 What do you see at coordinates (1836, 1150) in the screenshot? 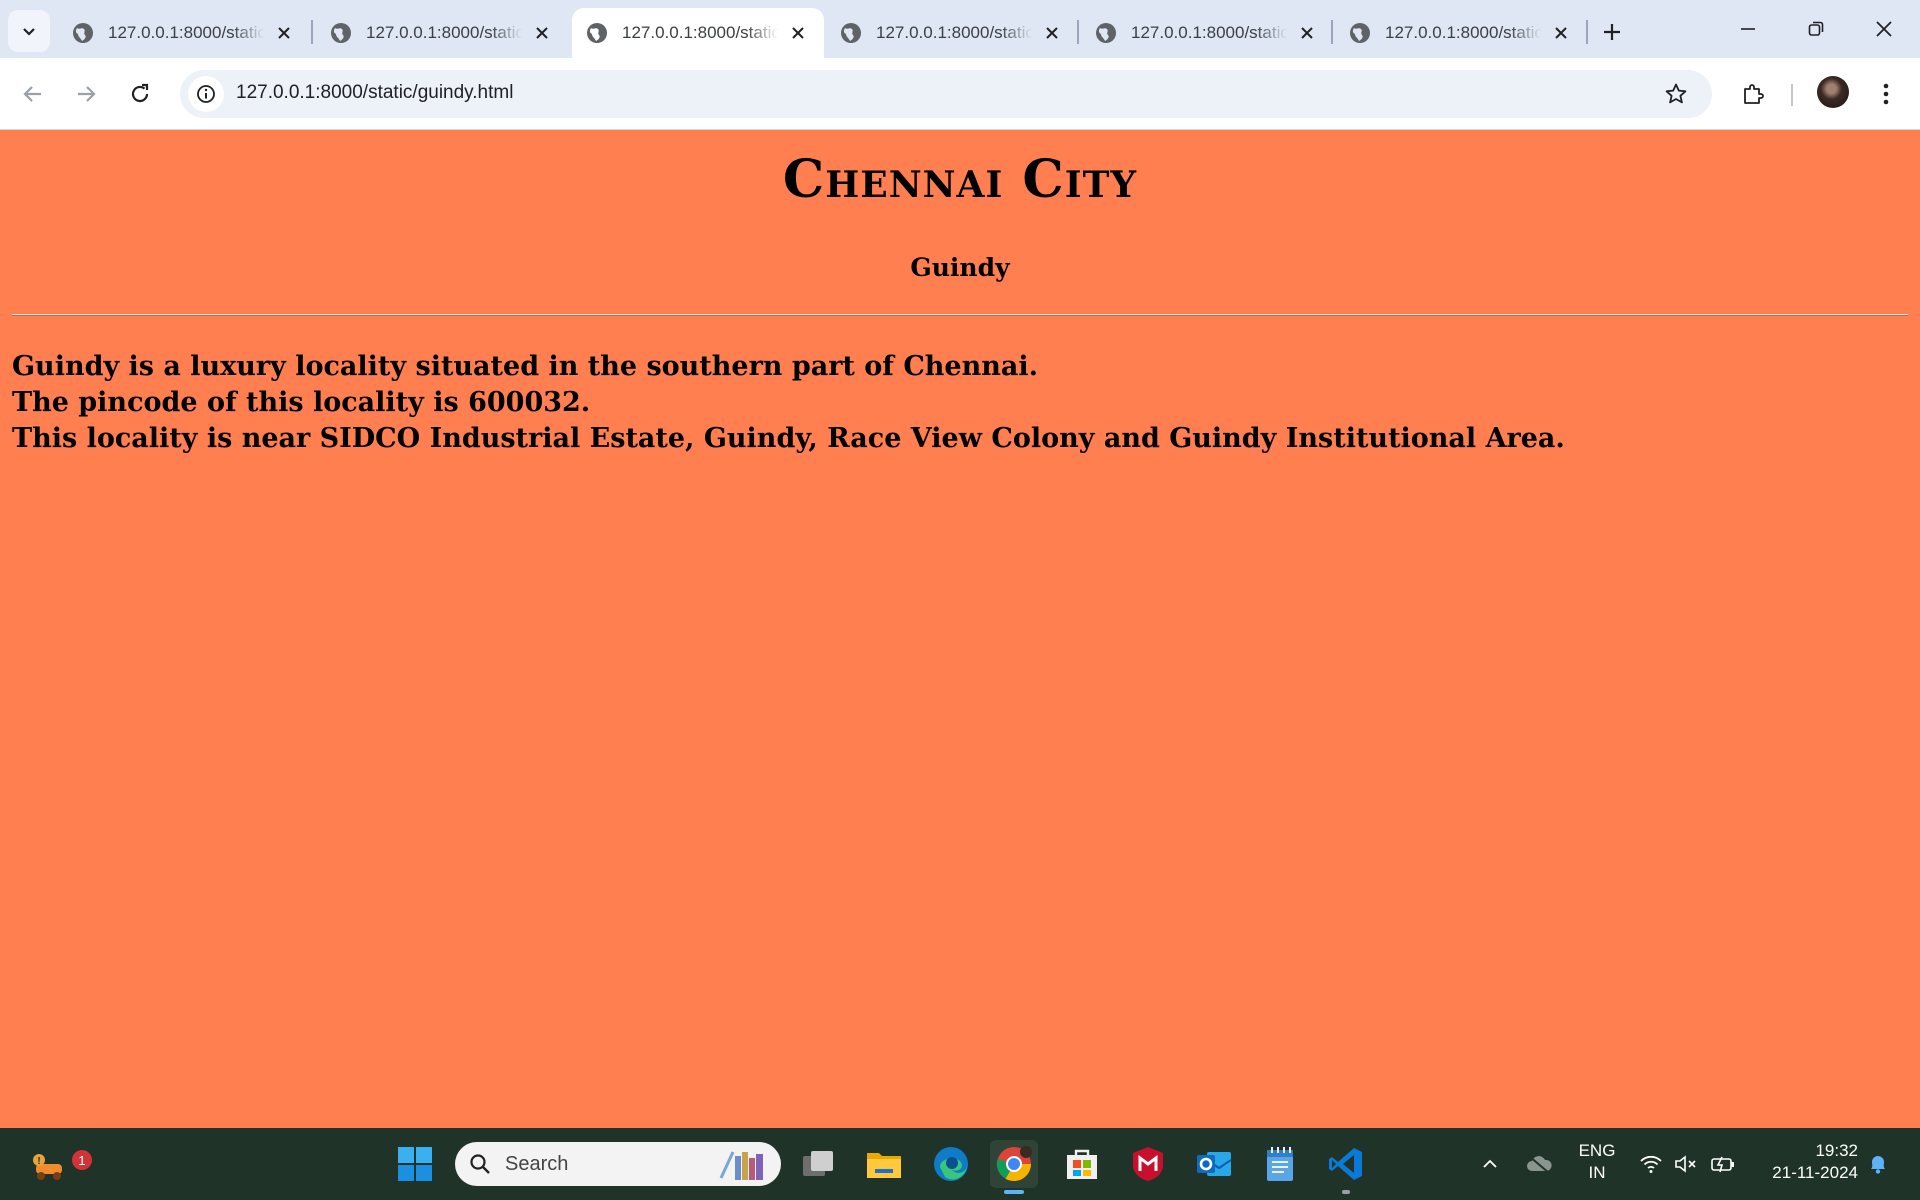
I see `time-text: 19:32` at bounding box center [1836, 1150].